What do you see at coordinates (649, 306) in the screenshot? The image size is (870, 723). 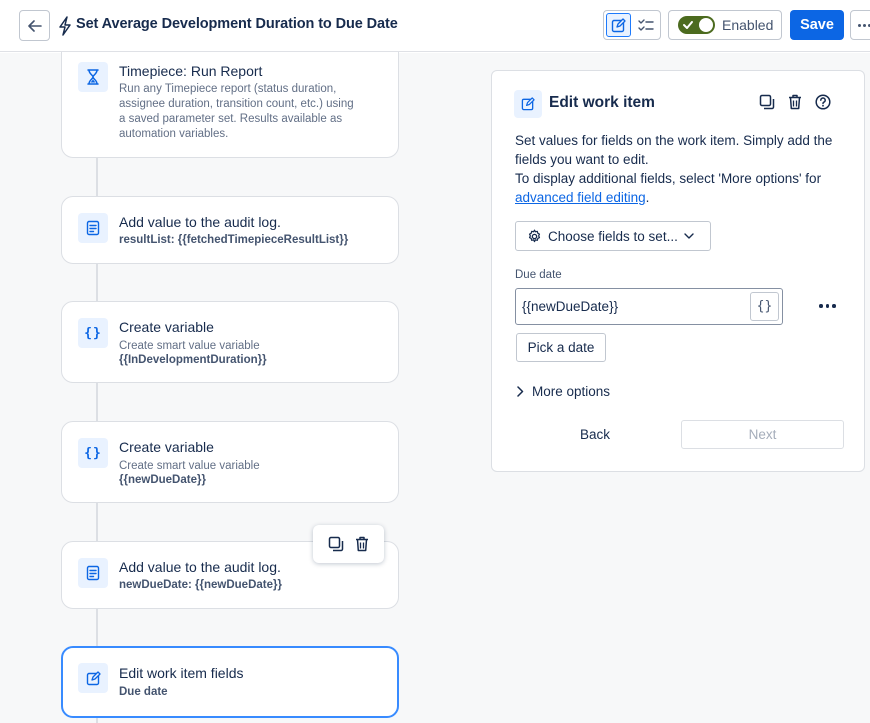 I see `due-date-input: {{newDueDate}} {}` at bounding box center [649, 306].